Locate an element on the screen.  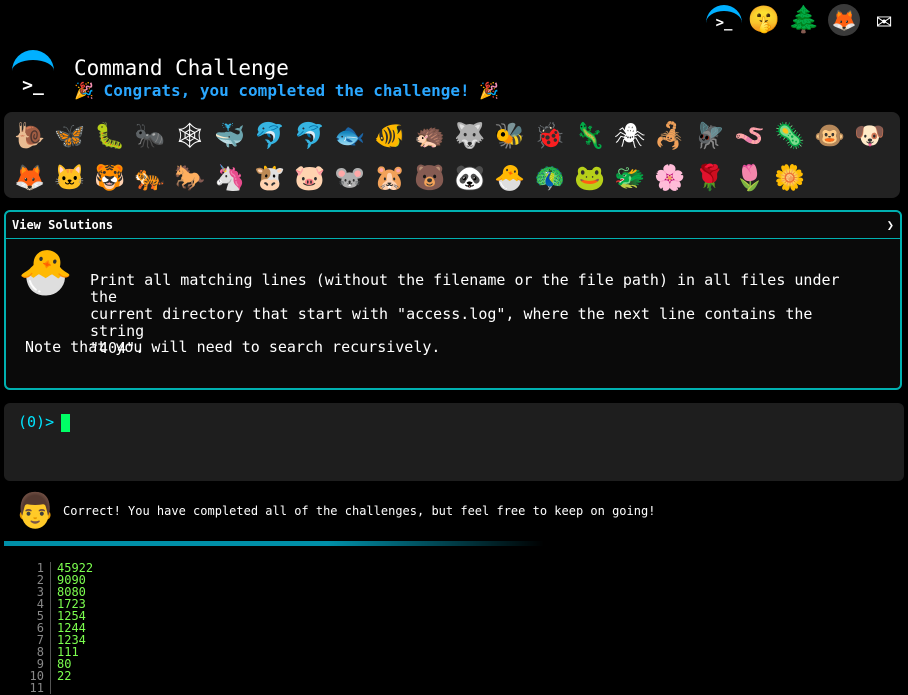
challenge-animal-icon: 🐶 is located at coordinates (870, 136).